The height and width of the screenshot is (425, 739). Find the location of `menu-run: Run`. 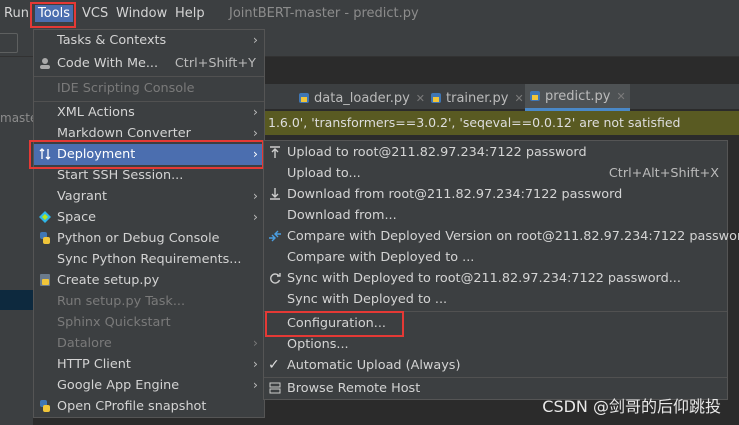

menu-run: Run is located at coordinates (16, 13).